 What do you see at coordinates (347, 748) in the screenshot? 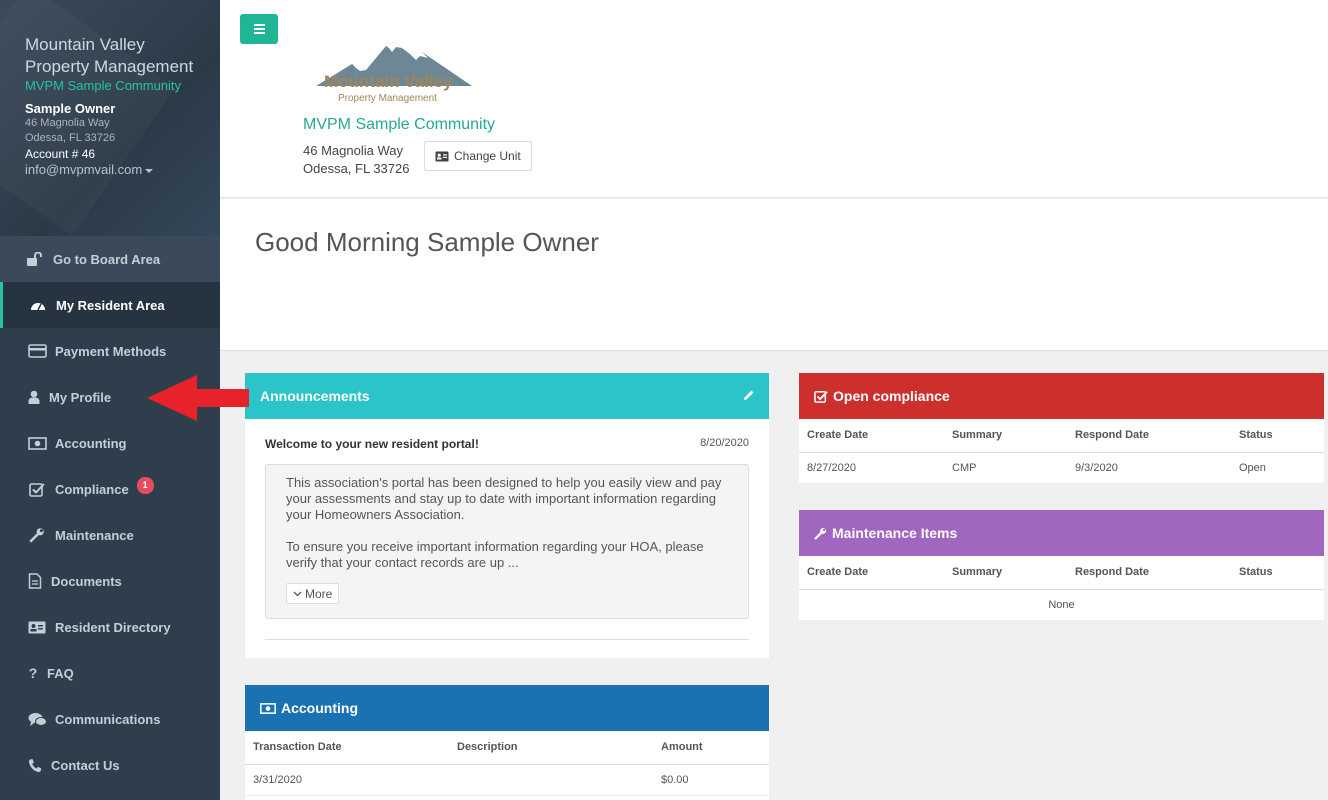
I see `column-header: Transaction Date` at bounding box center [347, 748].